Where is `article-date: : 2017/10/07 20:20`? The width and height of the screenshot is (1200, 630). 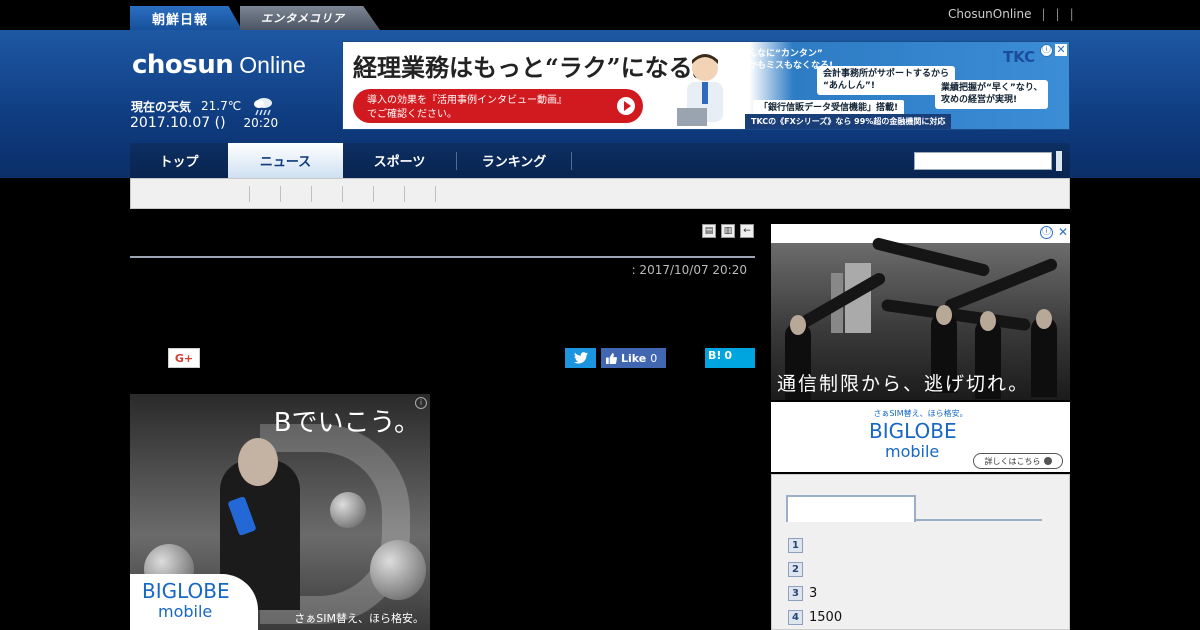
article-date: : 2017/10/07 20:20 is located at coordinates (689, 270).